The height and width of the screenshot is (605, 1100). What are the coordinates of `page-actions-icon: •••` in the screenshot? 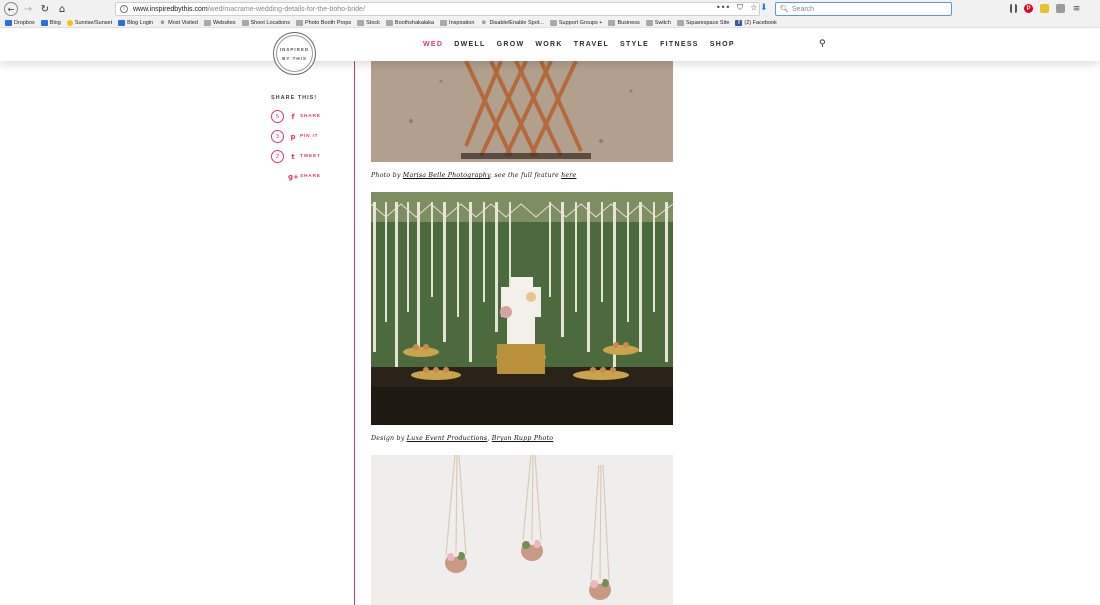 It's located at (723, 8).